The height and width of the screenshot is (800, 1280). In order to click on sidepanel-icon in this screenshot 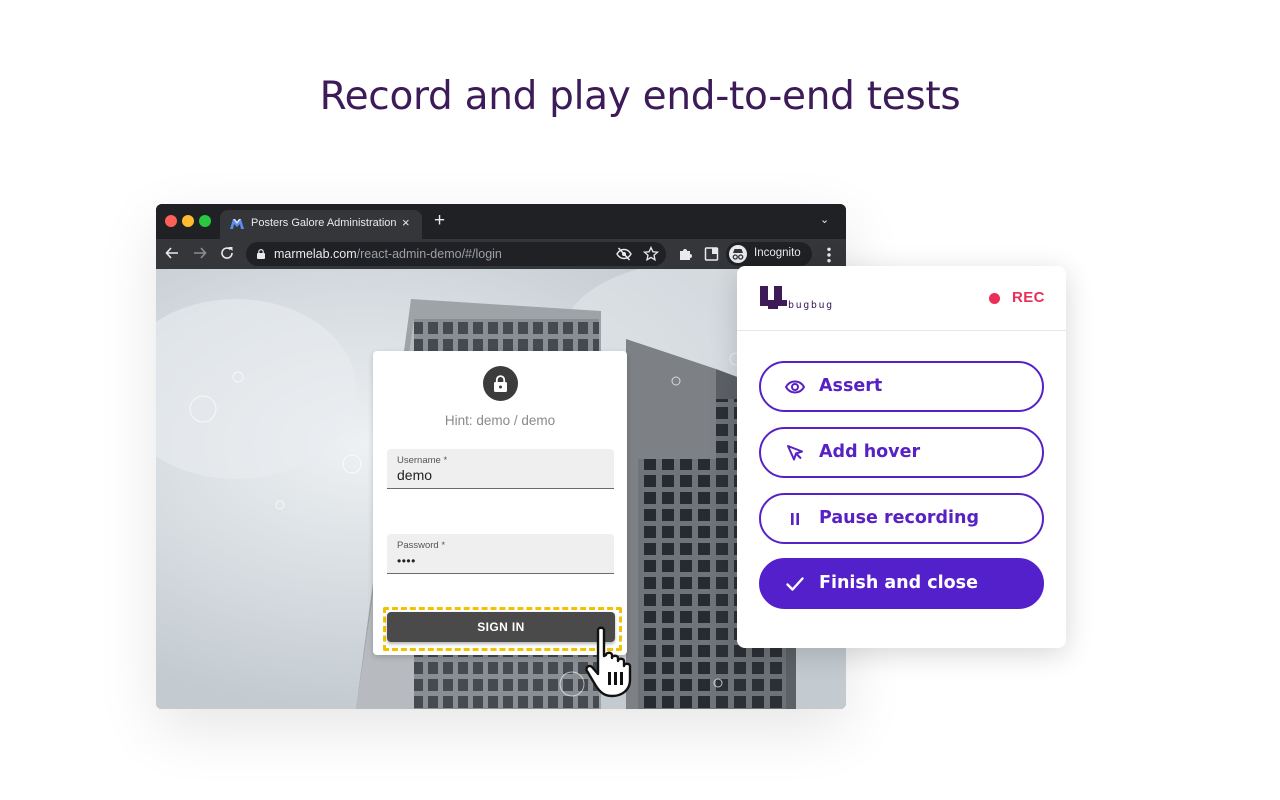, I will do `click(712, 254)`.